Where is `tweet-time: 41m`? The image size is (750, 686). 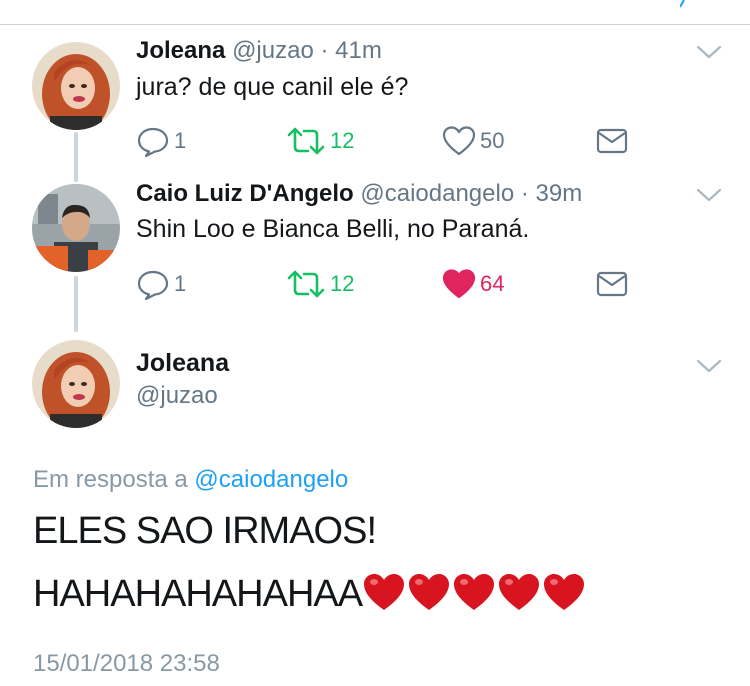
tweet-time: 41m is located at coordinates (358, 50).